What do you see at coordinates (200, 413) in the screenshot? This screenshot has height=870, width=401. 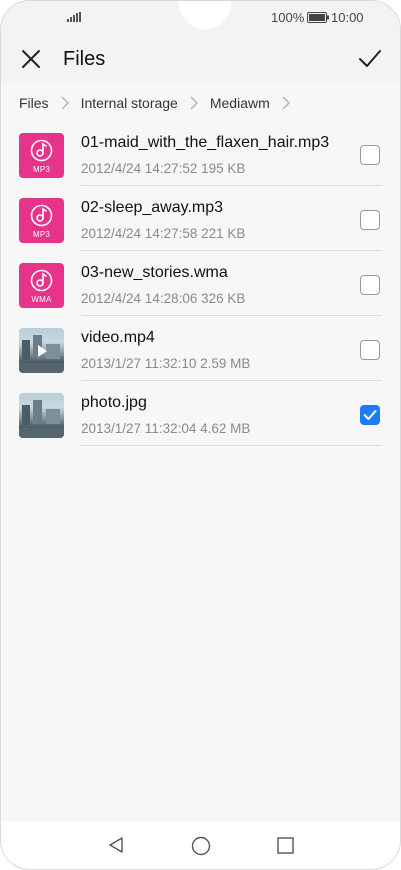 I see `file-row: photo.jpg 2013/1/27 11:32:04 4.62 MB` at bounding box center [200, 413].